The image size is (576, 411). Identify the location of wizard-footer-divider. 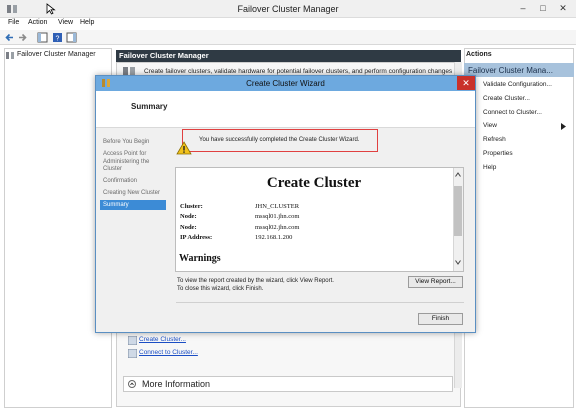
(320, 302).